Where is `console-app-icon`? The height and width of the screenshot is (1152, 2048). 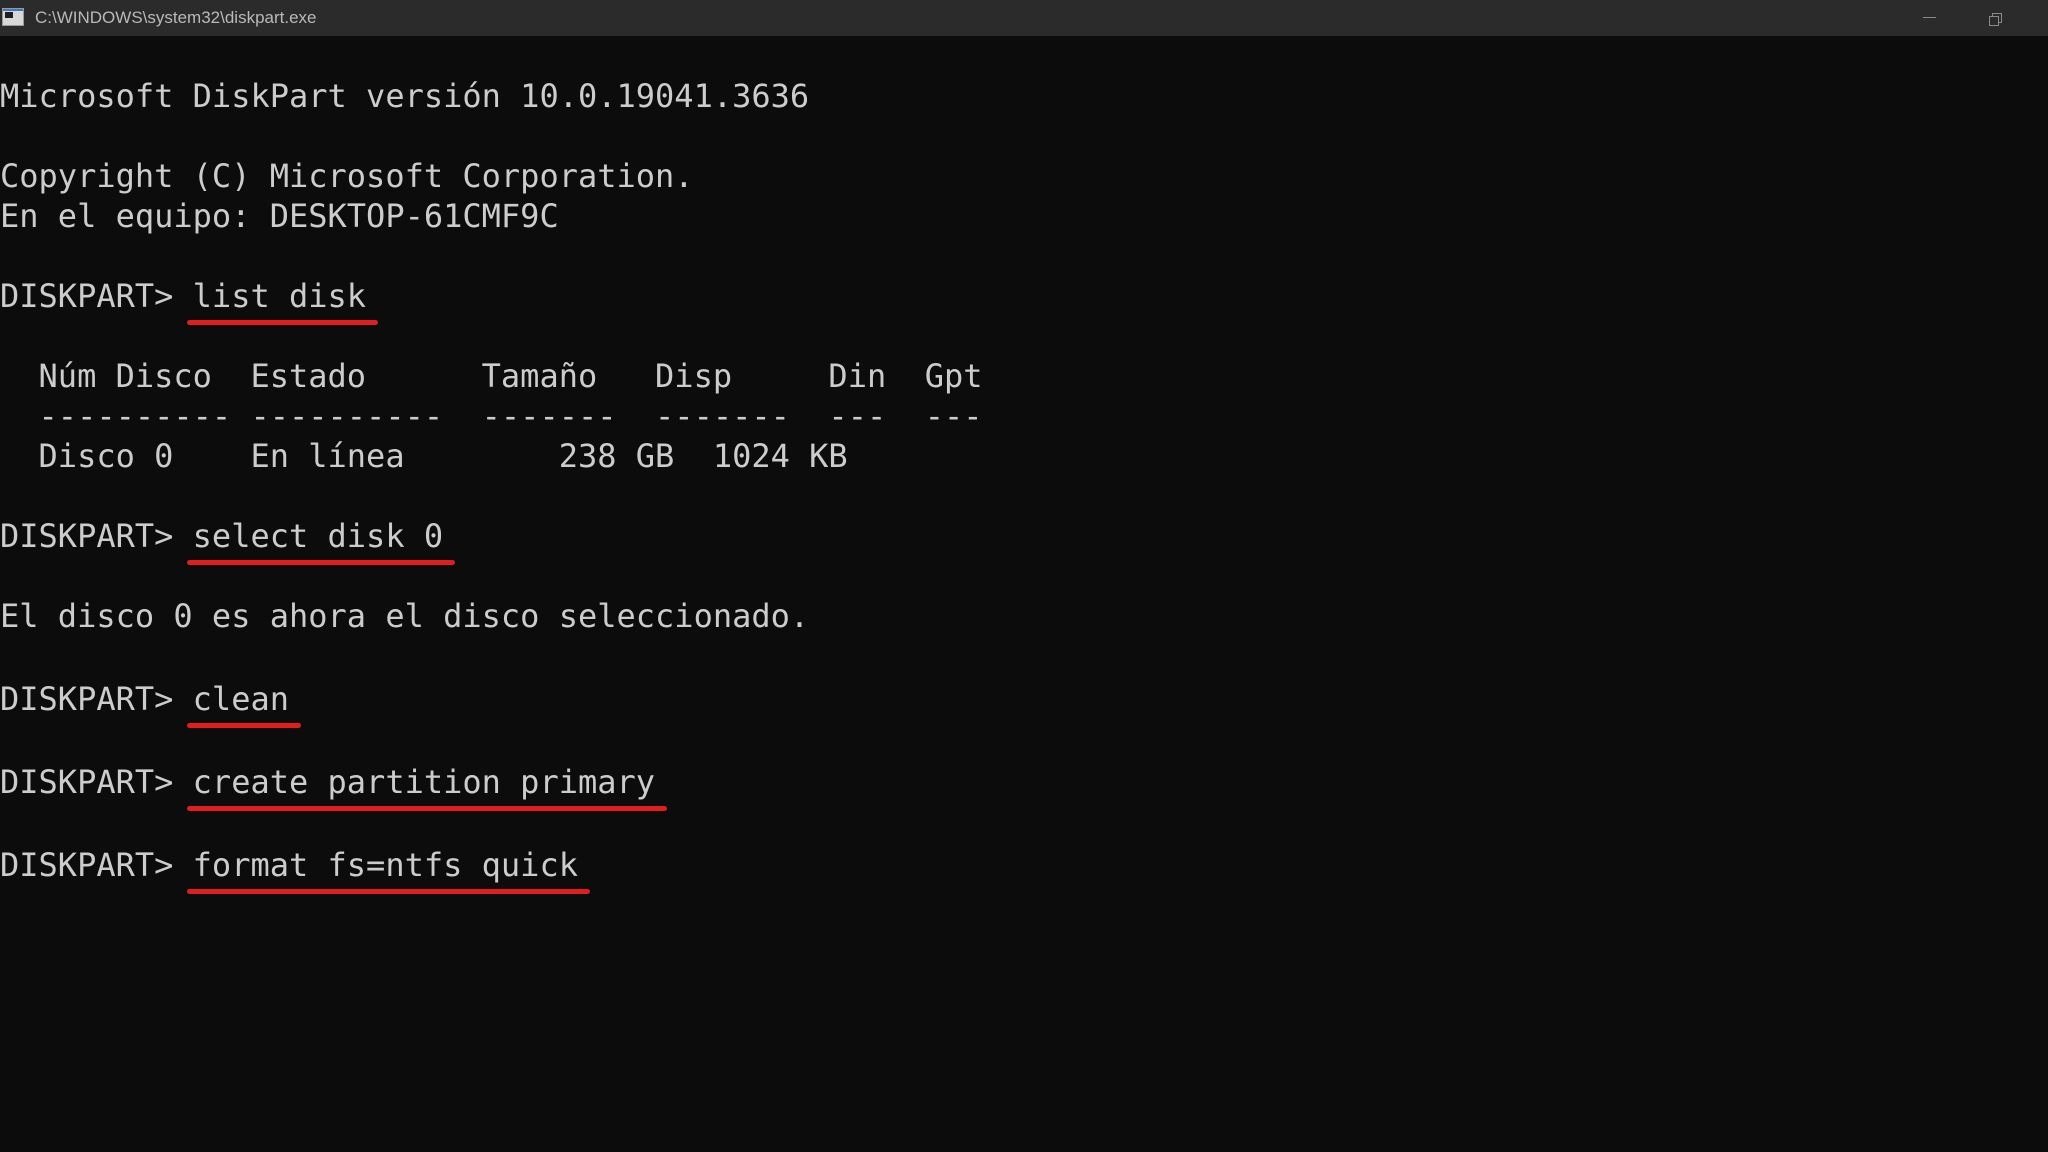
console-app-icon is located at coordinates (13, 17).